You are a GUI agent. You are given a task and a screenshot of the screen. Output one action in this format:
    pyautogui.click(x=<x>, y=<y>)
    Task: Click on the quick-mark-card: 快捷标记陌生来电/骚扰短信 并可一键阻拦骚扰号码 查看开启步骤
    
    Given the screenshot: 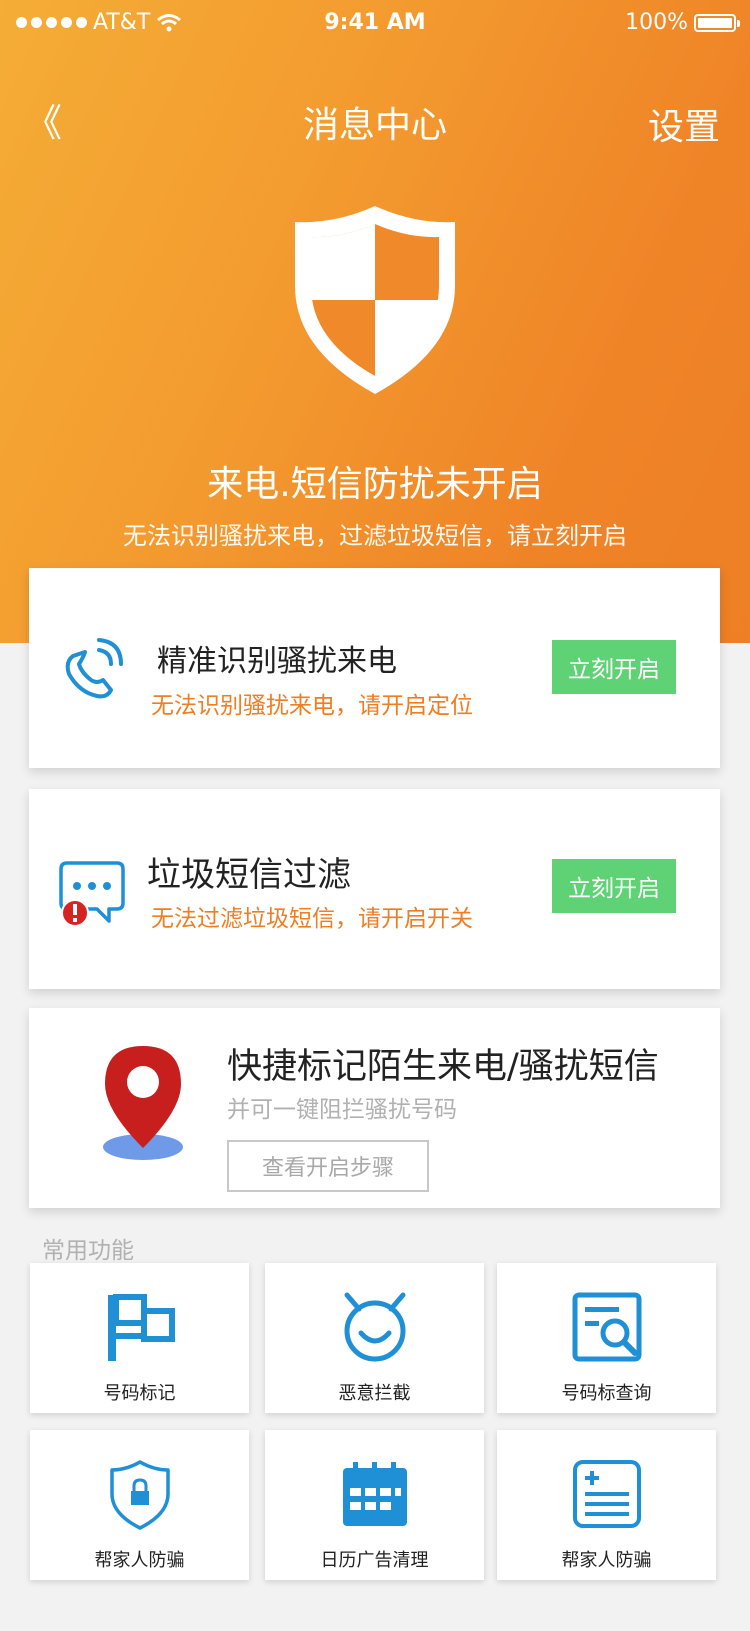 What is the action you would take?
    pyautogui.click(x=374, y=1108)
    